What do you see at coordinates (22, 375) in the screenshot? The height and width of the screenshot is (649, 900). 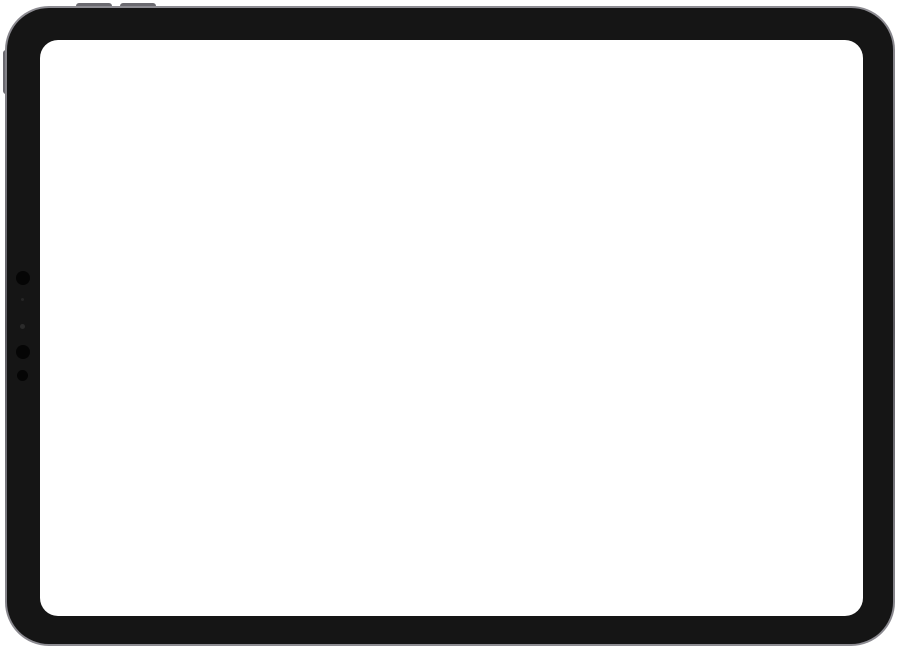 I see `proximity-sensor` at bounding box center [22, 375].